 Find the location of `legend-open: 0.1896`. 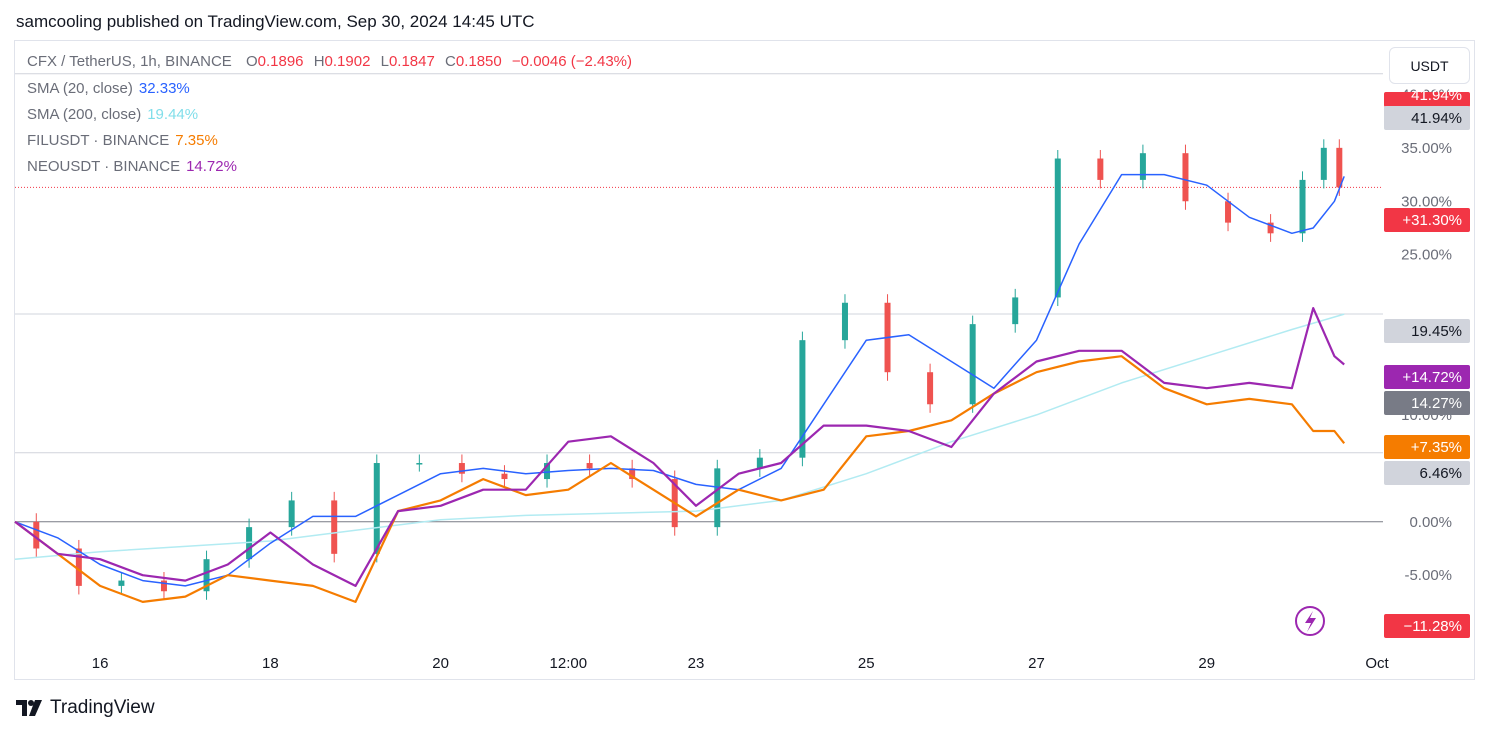

legend-open: 0.1896 is located at coordinates (280, 61).